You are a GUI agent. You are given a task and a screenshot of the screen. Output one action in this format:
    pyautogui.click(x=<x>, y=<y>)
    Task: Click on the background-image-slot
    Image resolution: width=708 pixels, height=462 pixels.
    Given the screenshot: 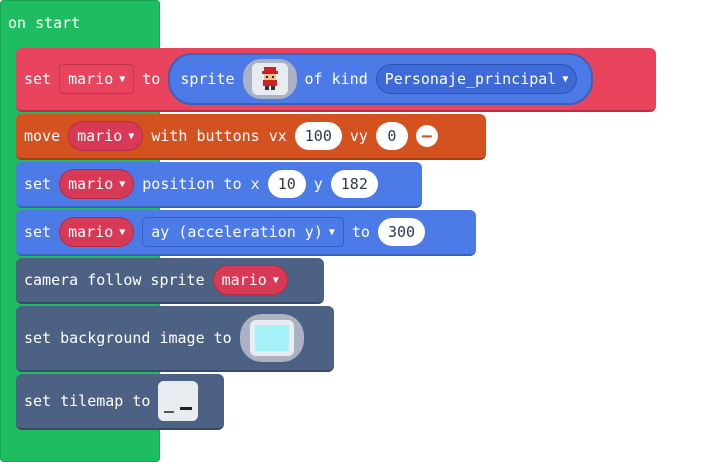 What is the action you would take?
    pyautogui.click(x=271, y=338)
    